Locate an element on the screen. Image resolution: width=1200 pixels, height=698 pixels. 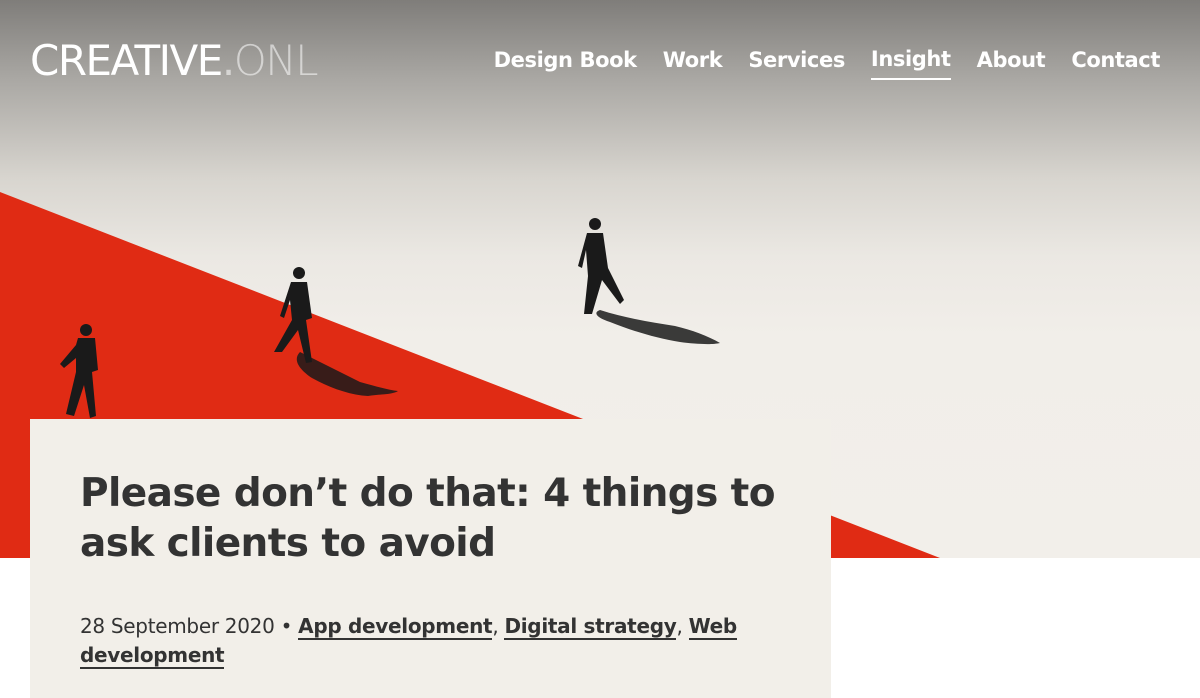
article-date: 28 September 2020 is located at coordinates (177, 626).